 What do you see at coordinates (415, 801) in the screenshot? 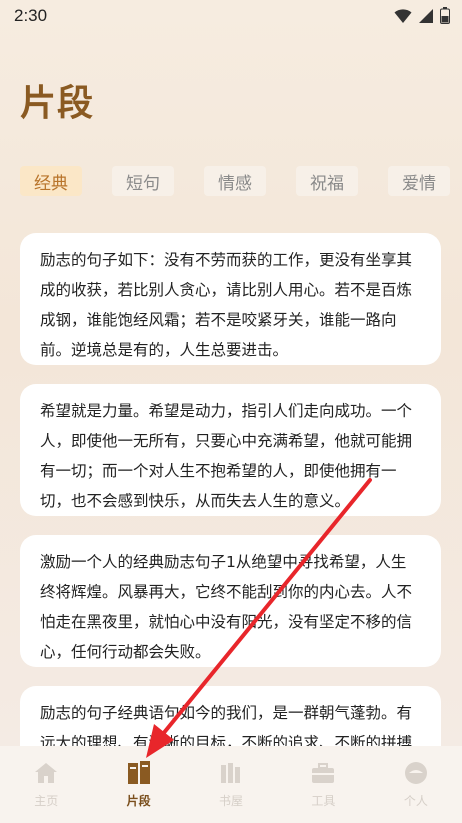
I see `nav-label: 个人` at bounding box center [415, 801].